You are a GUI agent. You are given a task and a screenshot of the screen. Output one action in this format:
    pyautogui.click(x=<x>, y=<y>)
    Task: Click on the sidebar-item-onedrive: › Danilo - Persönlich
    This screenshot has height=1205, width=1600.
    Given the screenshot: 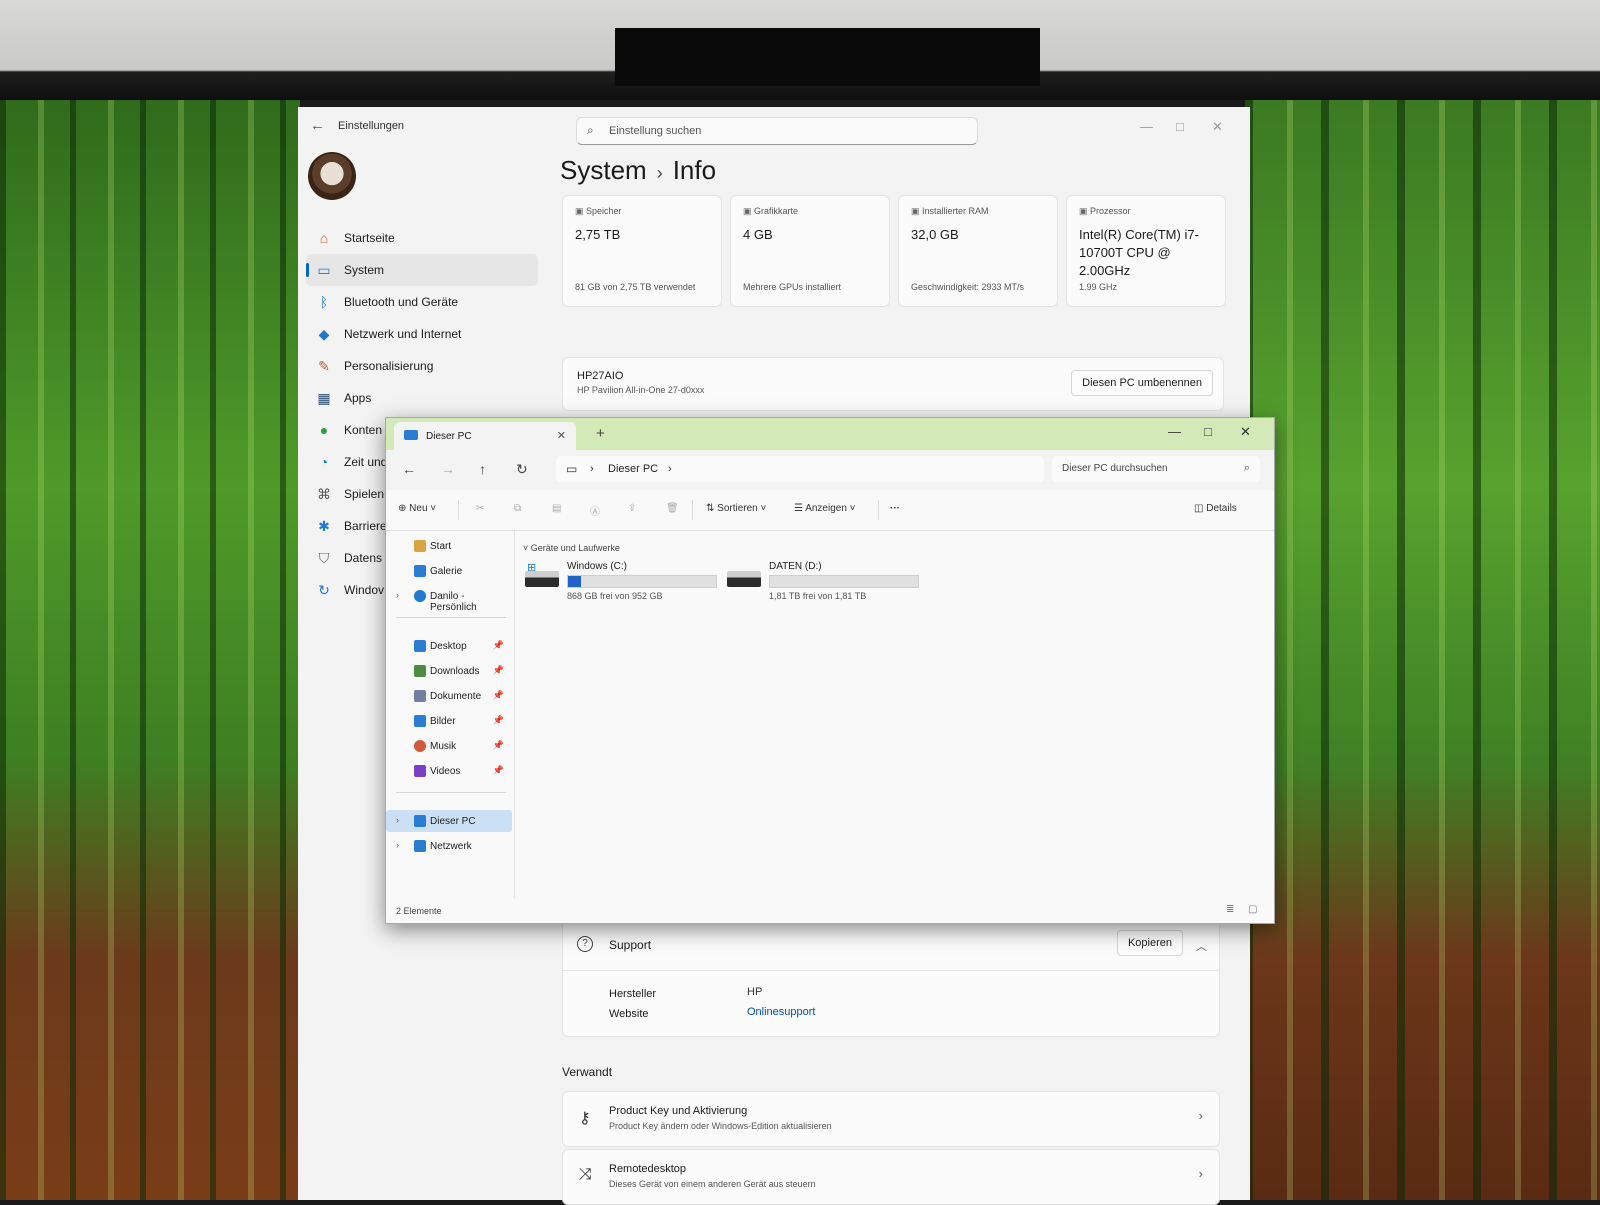 What is the action you would take?
    pyautogui.click(x=449, y=599)
    